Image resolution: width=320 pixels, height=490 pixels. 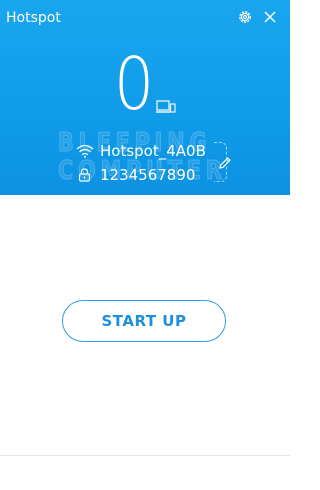 I want to click on wifi-icon, so click(x=85, y=151).